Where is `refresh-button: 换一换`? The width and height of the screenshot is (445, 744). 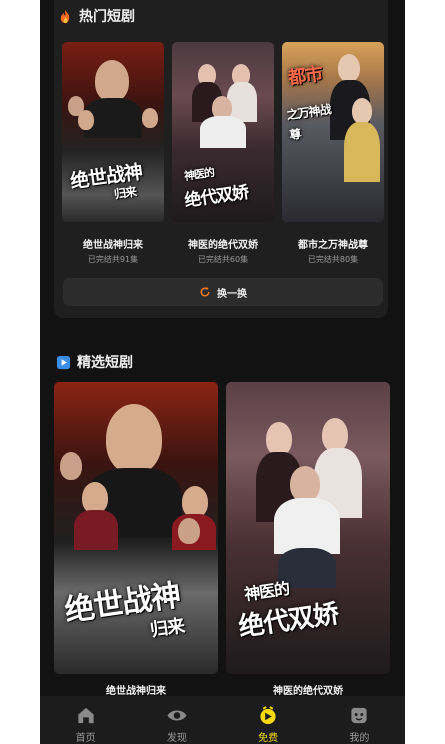 refresh-button: 换一换 is located at coordinates (223, 292).